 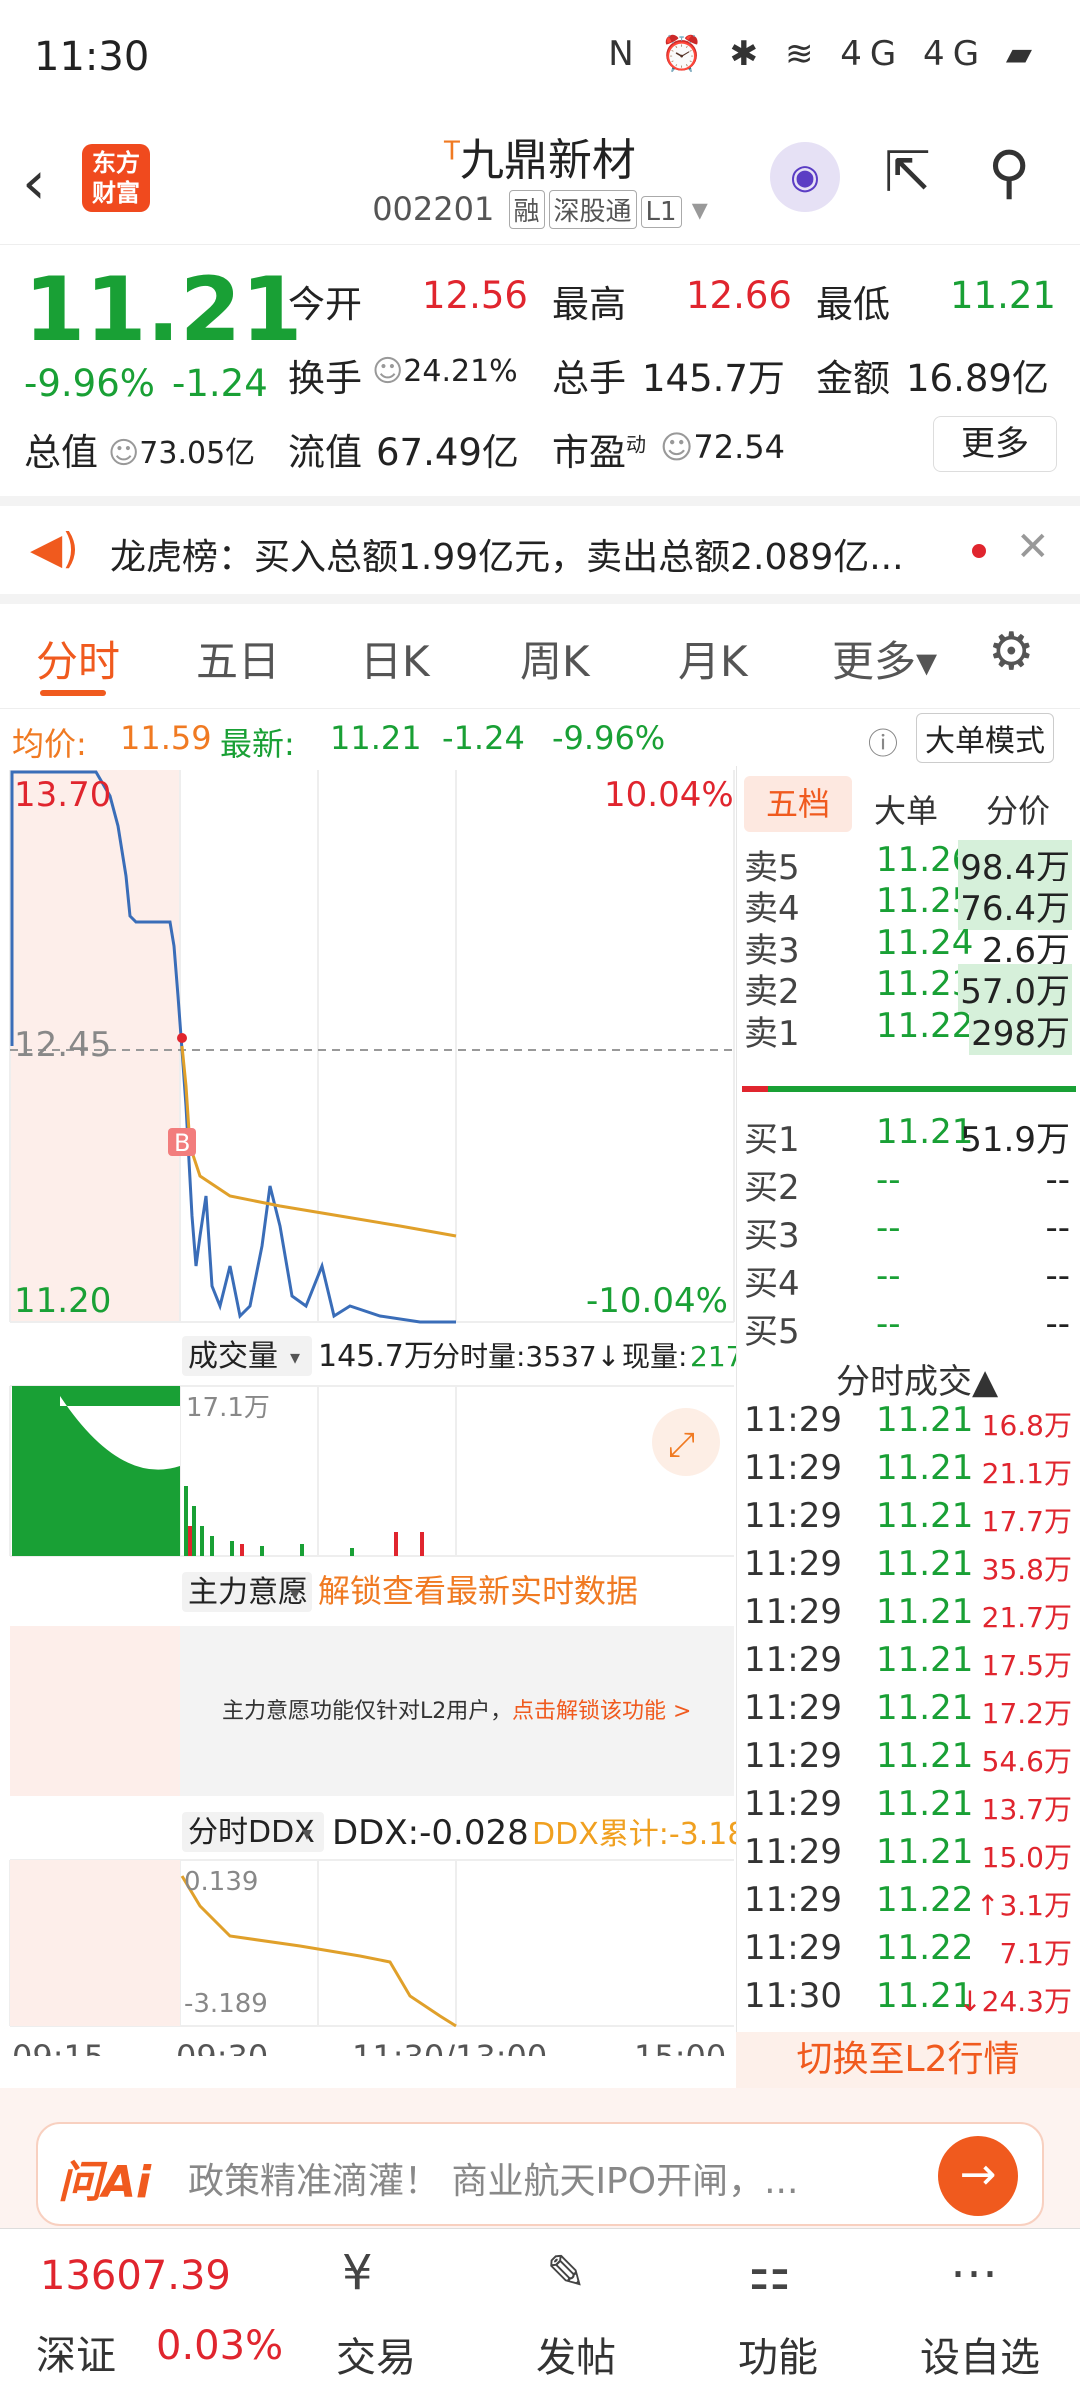 What do you see at coordinates (713, 1356) in the screenshot?
I see `volume-now: 217` at bounding box center [713, 1356].